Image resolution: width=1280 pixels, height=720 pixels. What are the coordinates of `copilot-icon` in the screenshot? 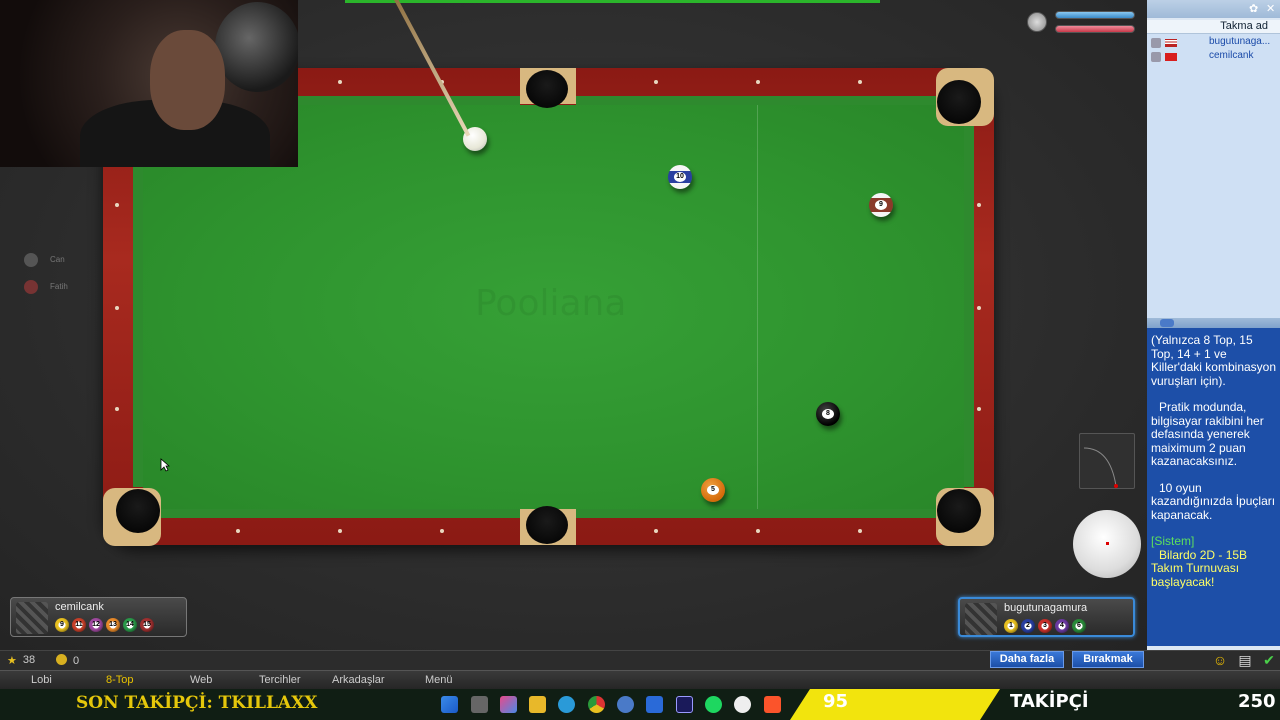 It's located at (508, 704).